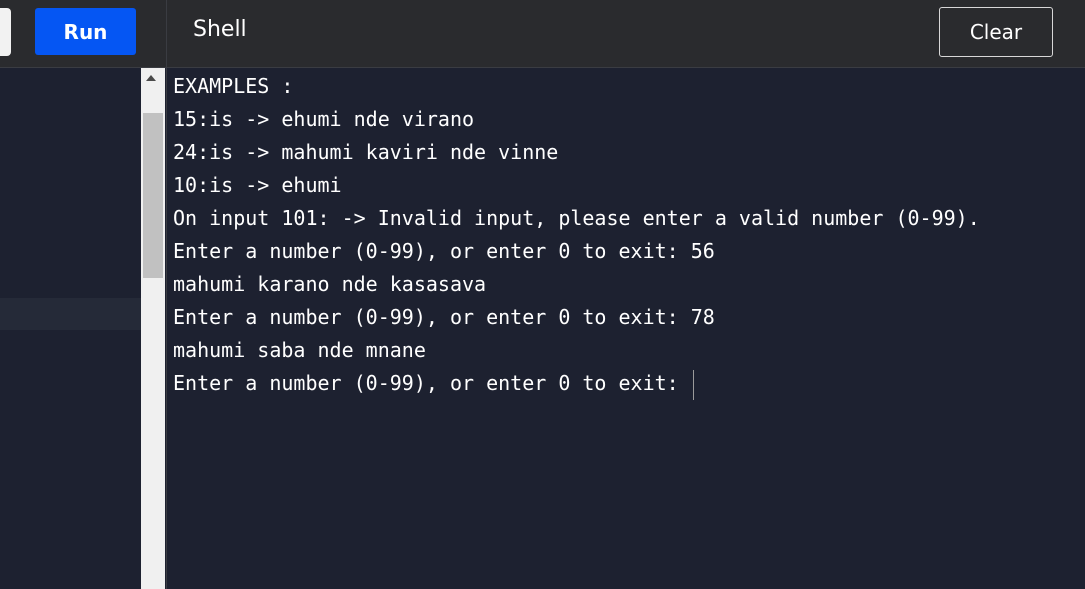 This screenshot has width=1085, height=589. I want to click on shell-title: Shell, so click(220, 29).